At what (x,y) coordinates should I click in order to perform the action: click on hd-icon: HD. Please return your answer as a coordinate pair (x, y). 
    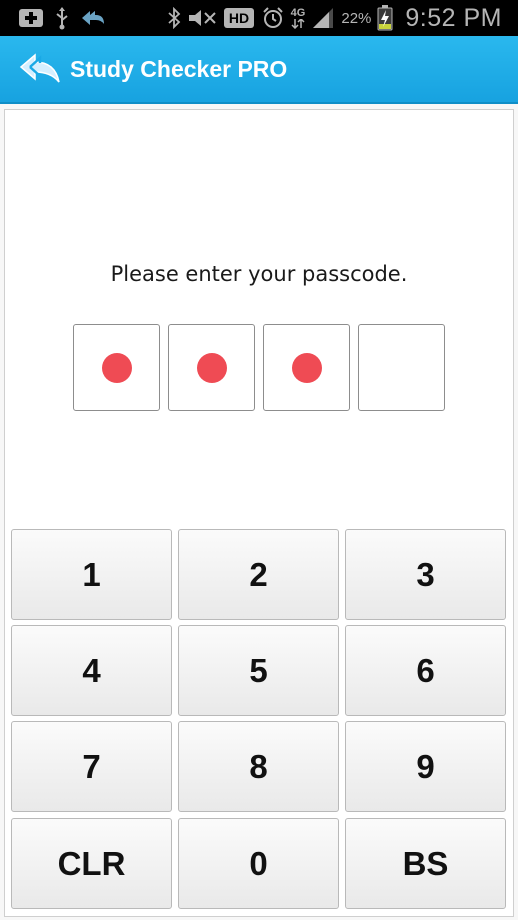
    Looking at the image, I should click on (239, 18).